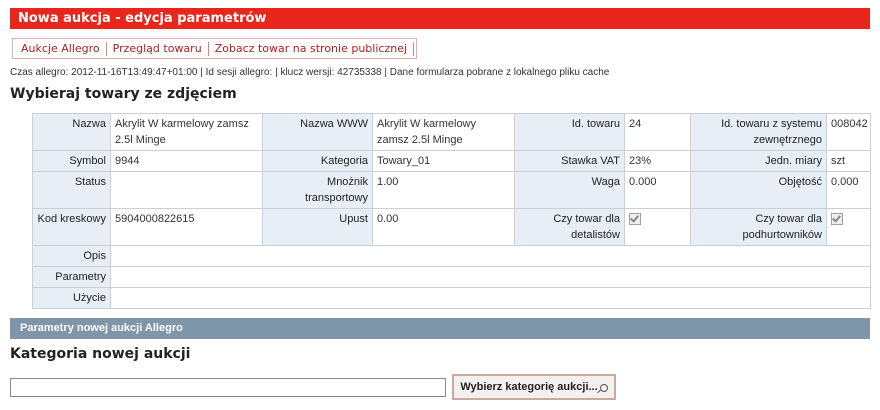 This screenshot has width=880, height=410. What do you see at coordinates (440, 328) in the screenshot?
I see `section-header: Parametry nowej aukcji Allegro` at bounding box center [440, 328].